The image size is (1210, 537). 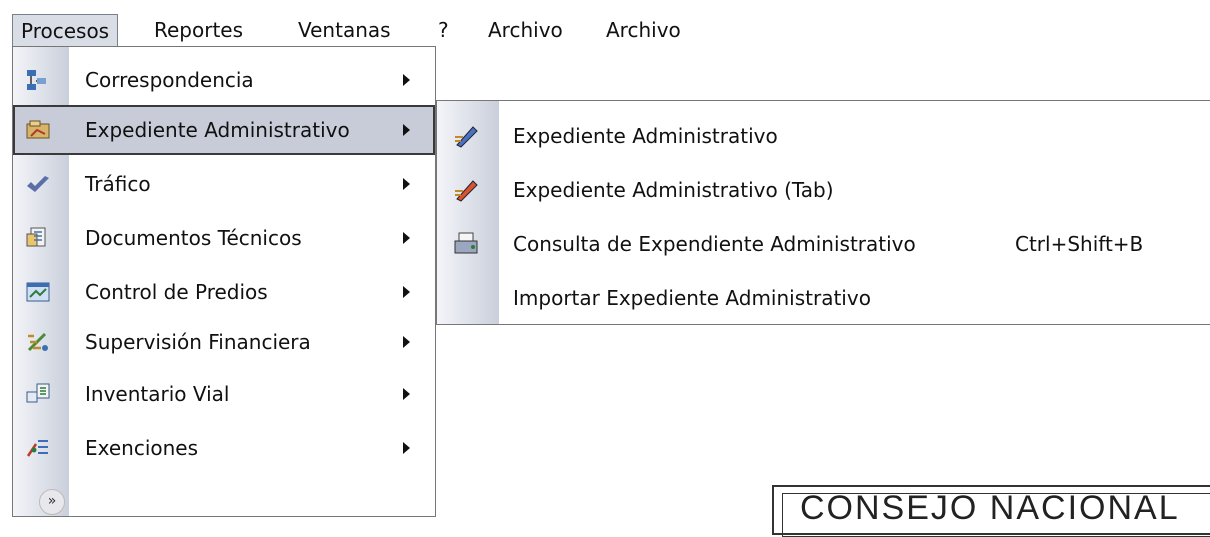 What do you see at coordinates (38, 394) in the screenshot?
I see `road-inventory-icon` at bounding box center [38, 394].